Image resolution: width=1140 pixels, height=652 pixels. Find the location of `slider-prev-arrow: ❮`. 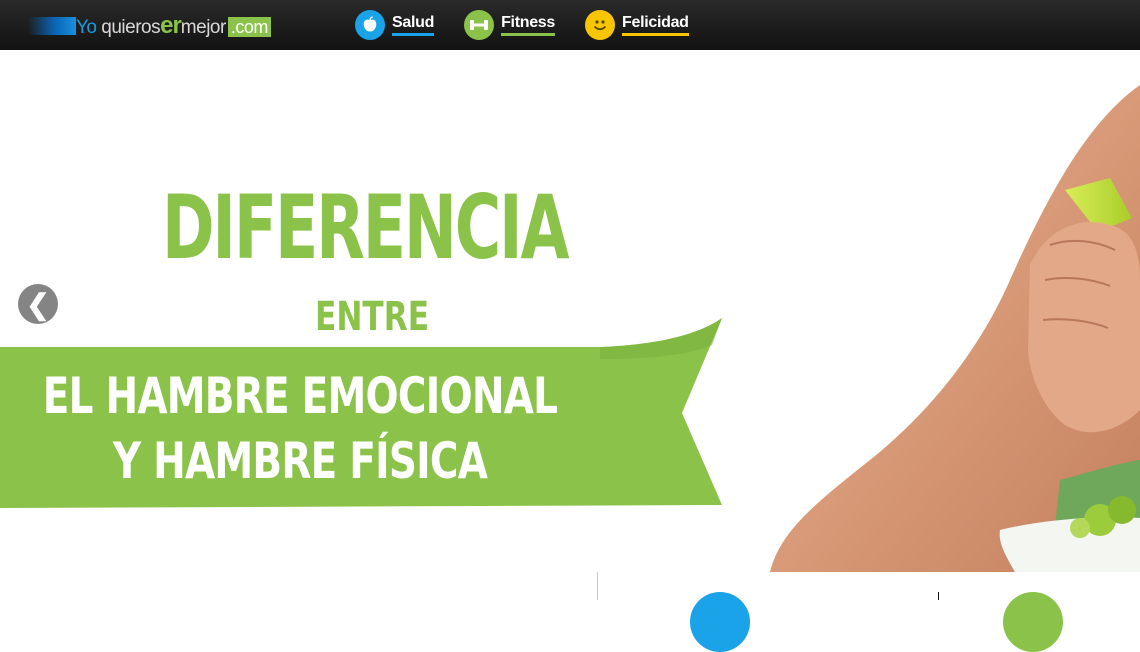

slider-prev-arrow: ❮ is located at coordinates (38, 304).